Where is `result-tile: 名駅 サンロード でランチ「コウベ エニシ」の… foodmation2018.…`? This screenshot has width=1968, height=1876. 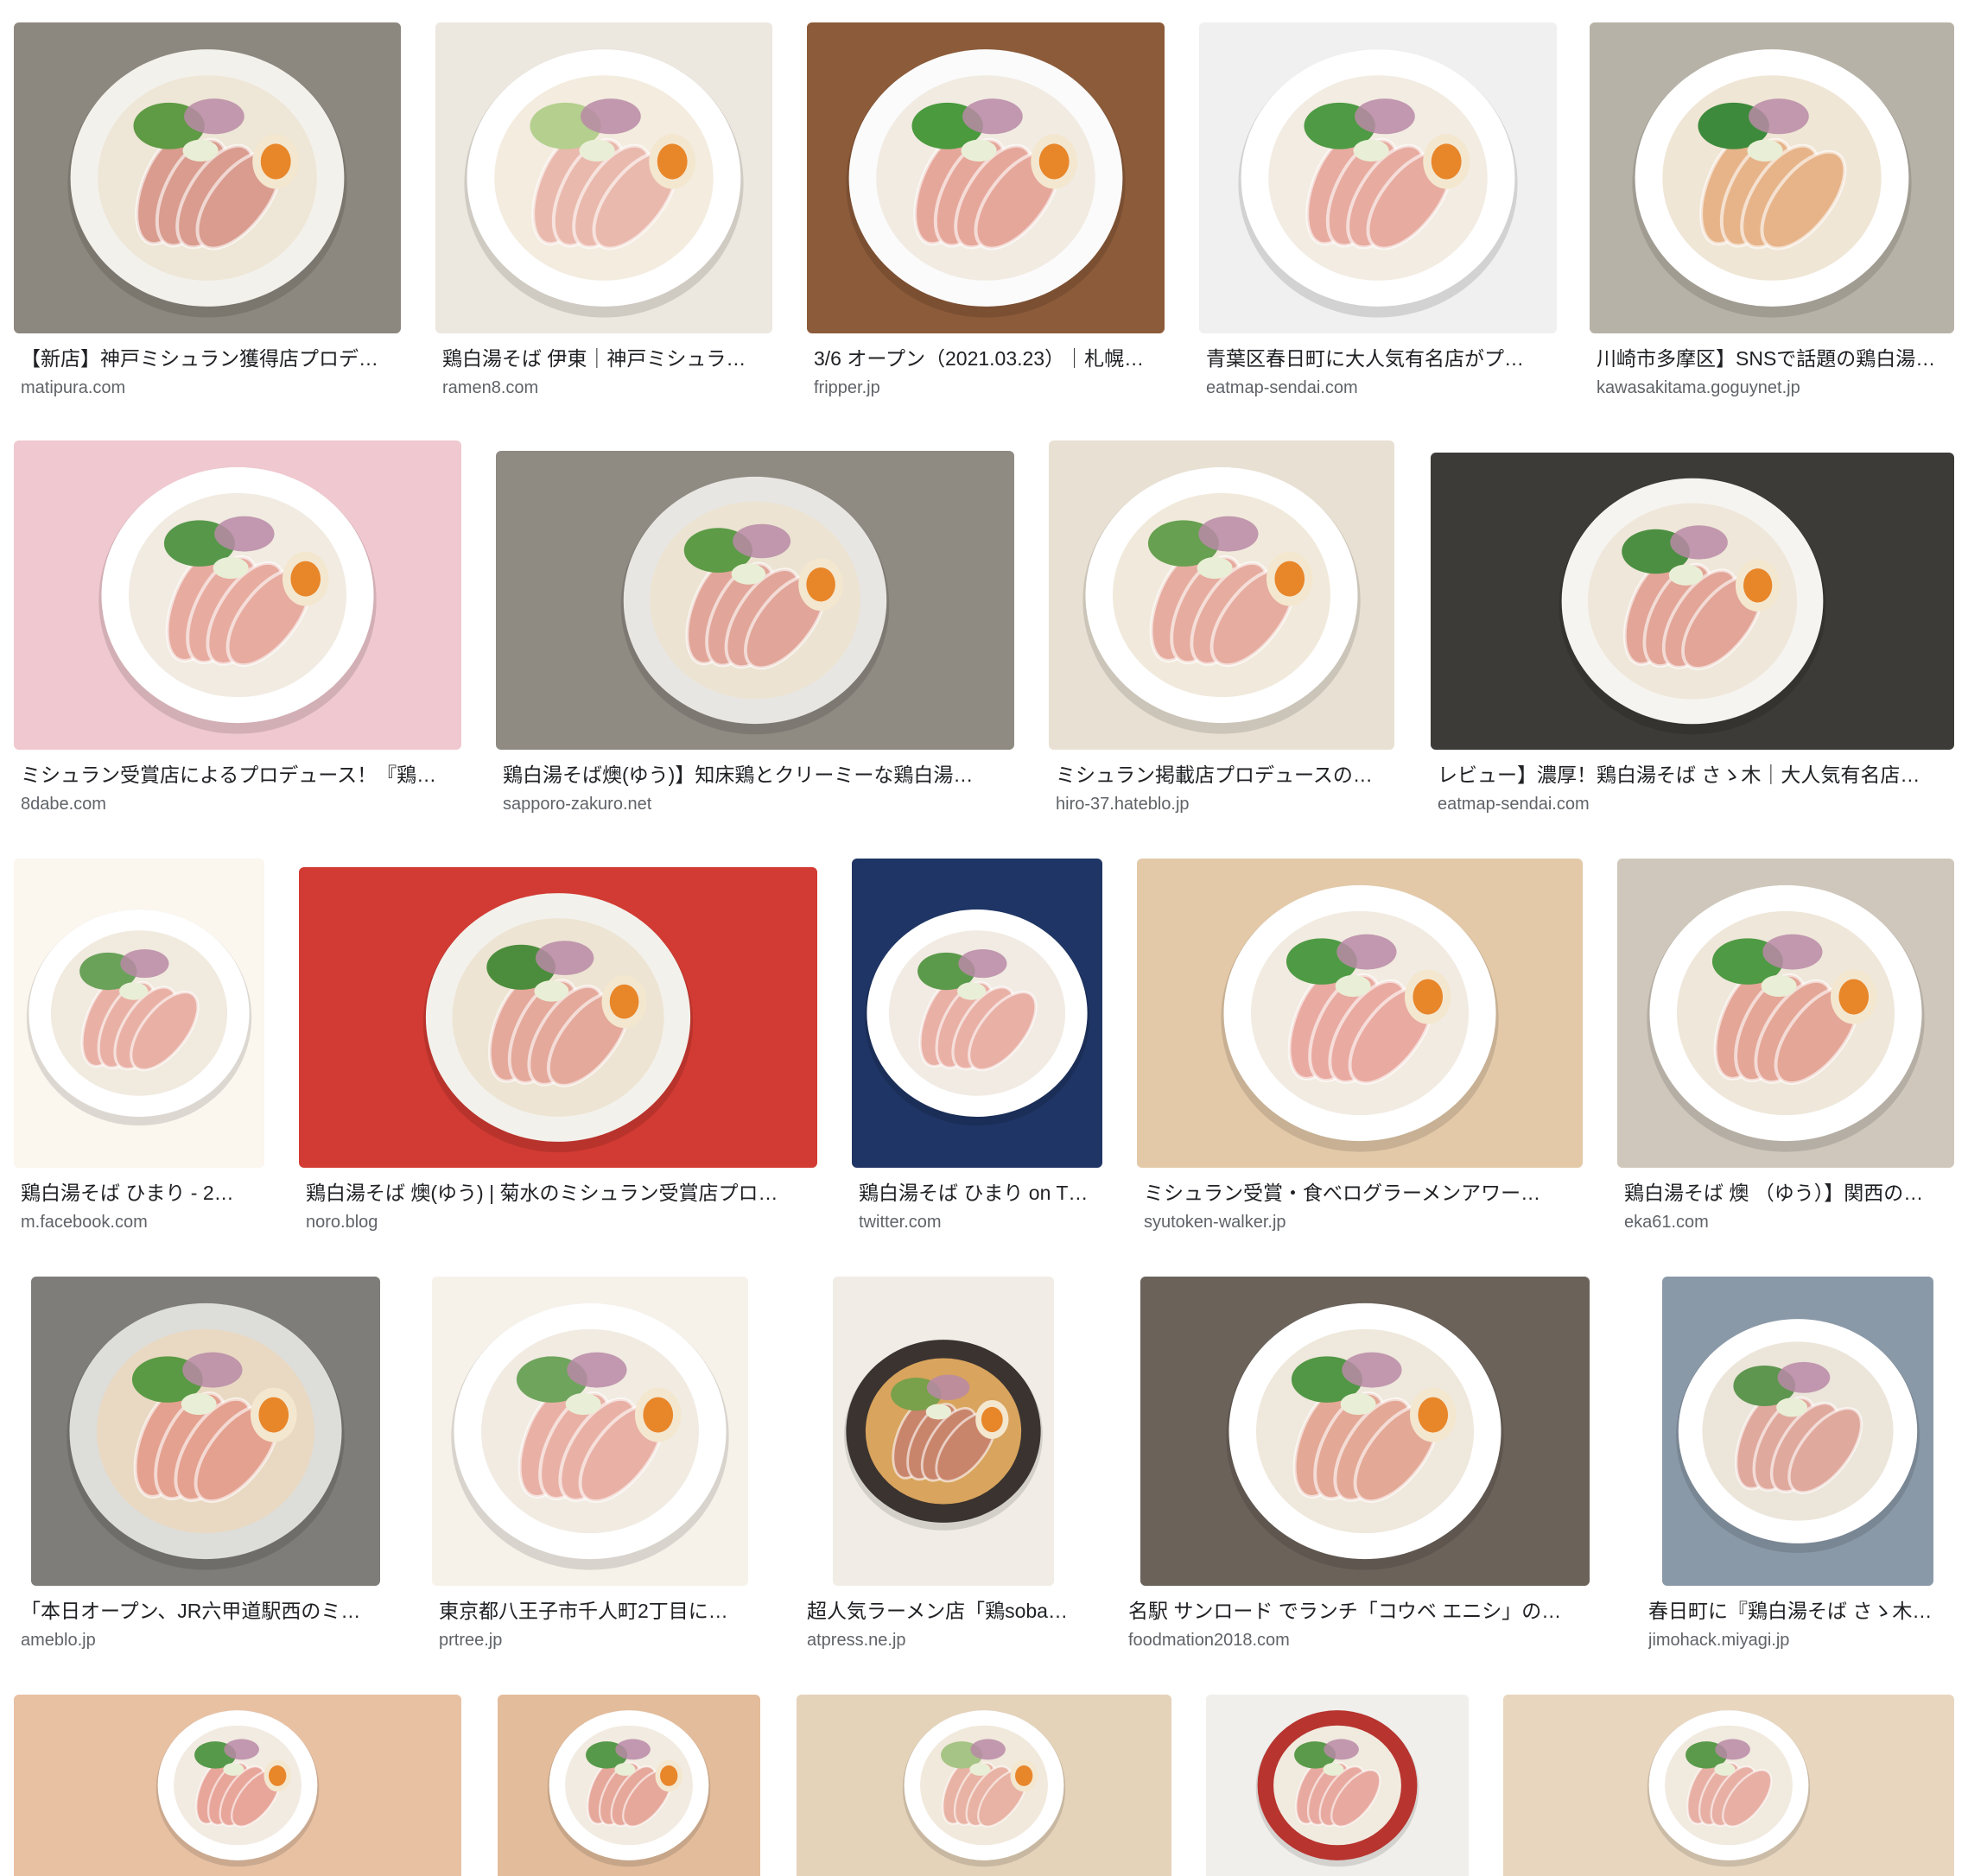 result-tile: 名駅 サンロード でランチ「コウベ エニシ」の… foodmation2018.… is located at coordinates (1363, 1471).